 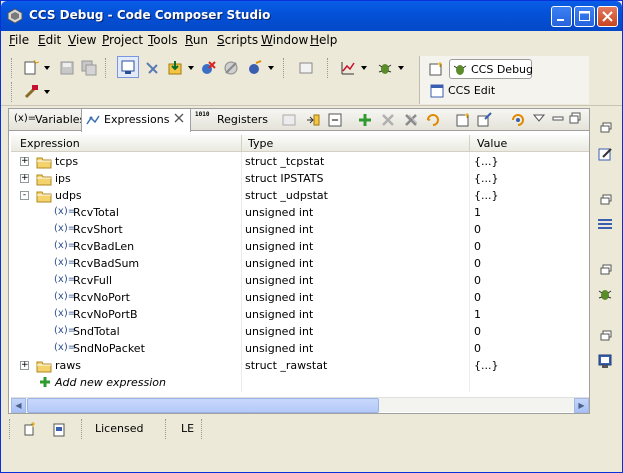 What do you see at coordinates (348, 68) in the screenshot?
I see `graph-icon` at bounding box center [348, 68].